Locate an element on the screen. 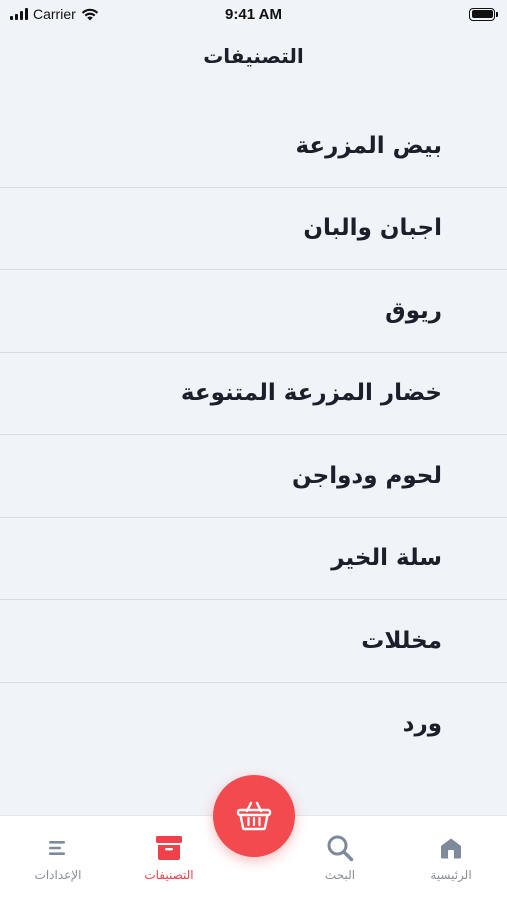 The image size is (507, 900). category-label: اجبان والبان is located at coordinates (372, 228).